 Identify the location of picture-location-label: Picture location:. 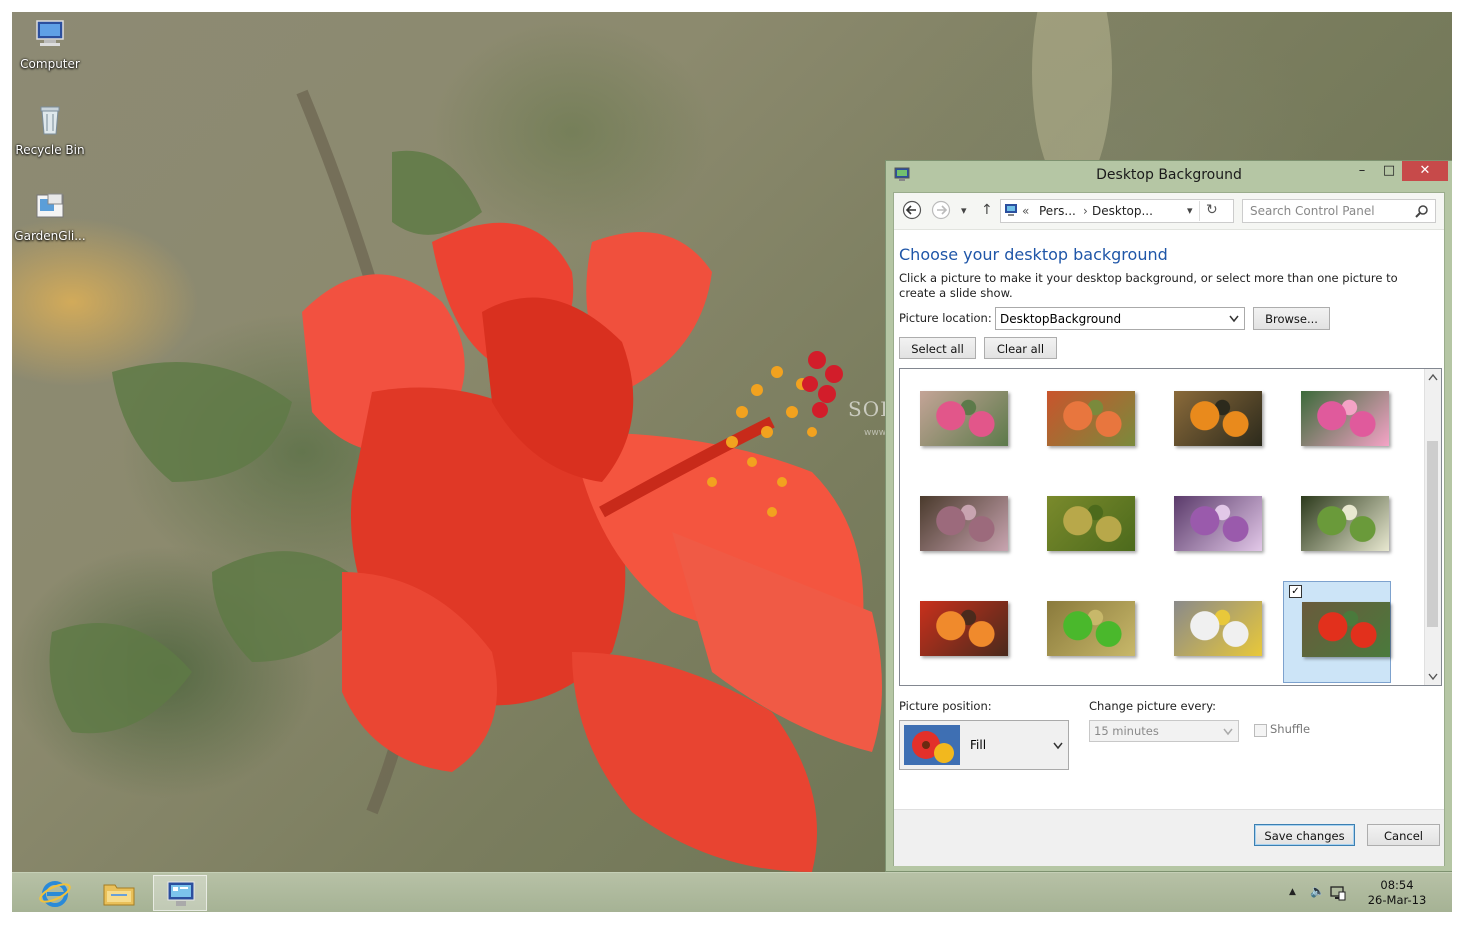
(945, 318).